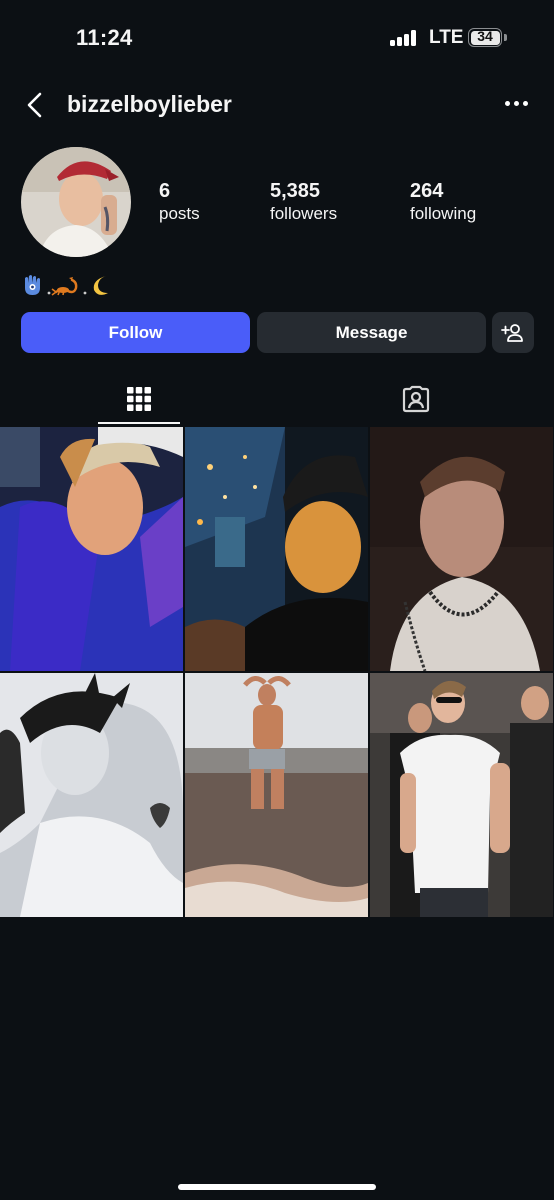 This screenshot has height=1200, width=554. What do you see at coordinates (518, 105) in the screenshot?
I see `more-horizontal-icon` at bounding box center [518, 105].